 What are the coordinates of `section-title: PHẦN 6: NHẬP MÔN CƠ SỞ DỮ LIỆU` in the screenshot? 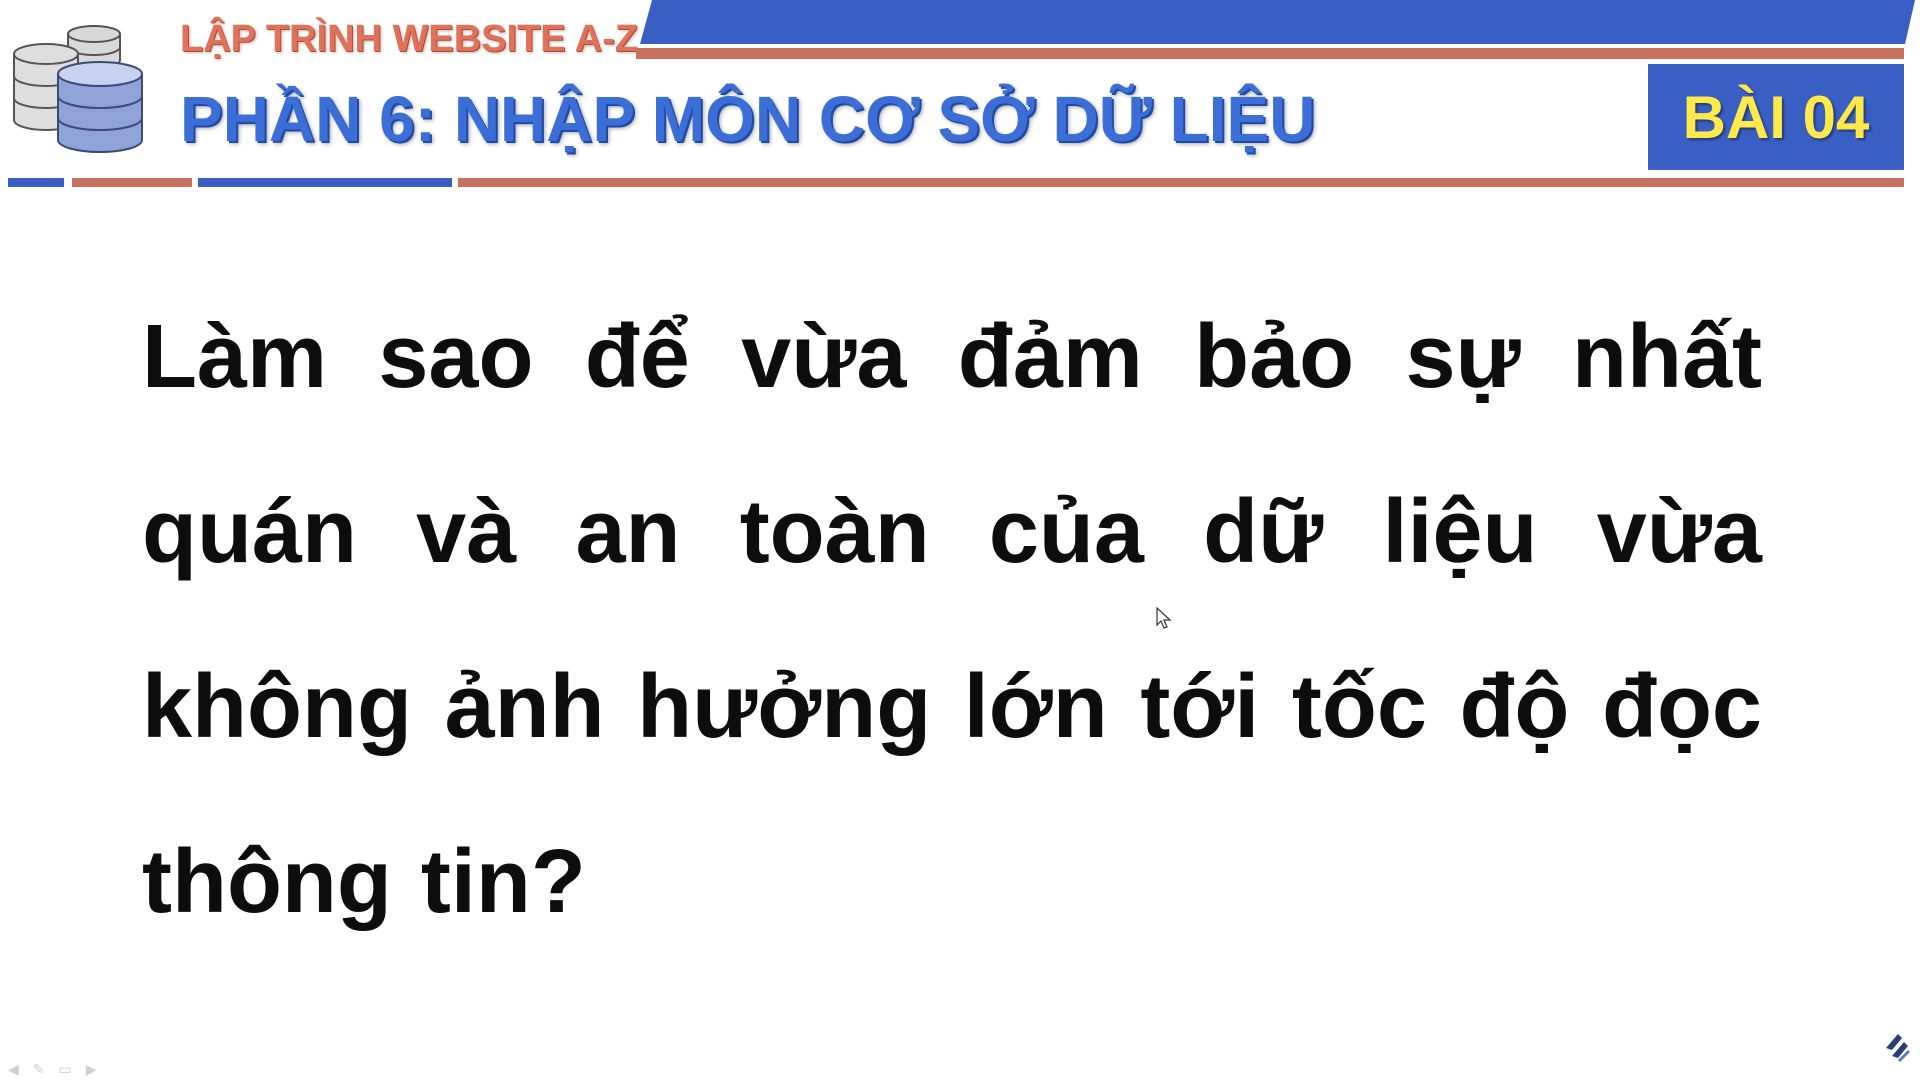 It's located at (748, 119).